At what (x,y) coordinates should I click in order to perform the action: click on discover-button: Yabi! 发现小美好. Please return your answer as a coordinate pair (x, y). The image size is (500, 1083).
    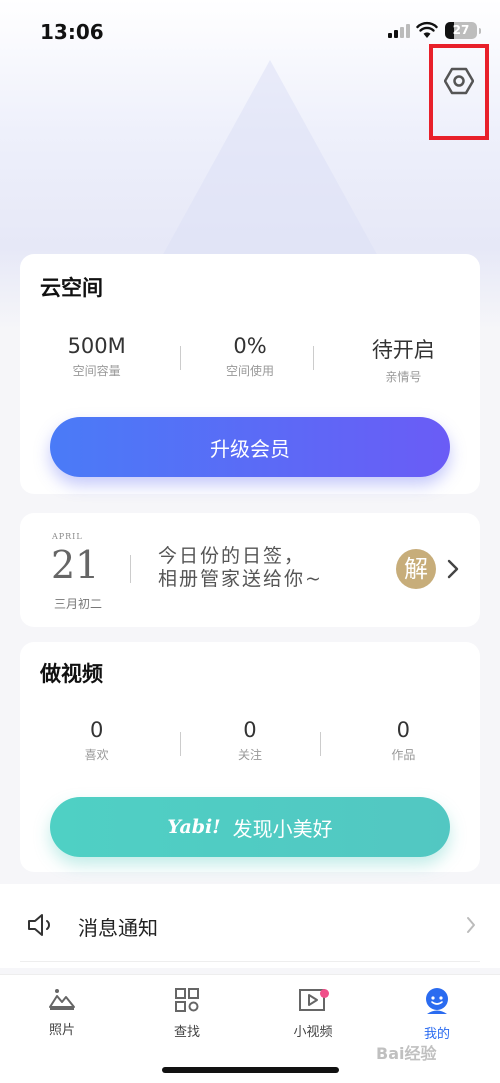
    Looking at the image, I should click on (250, 827).